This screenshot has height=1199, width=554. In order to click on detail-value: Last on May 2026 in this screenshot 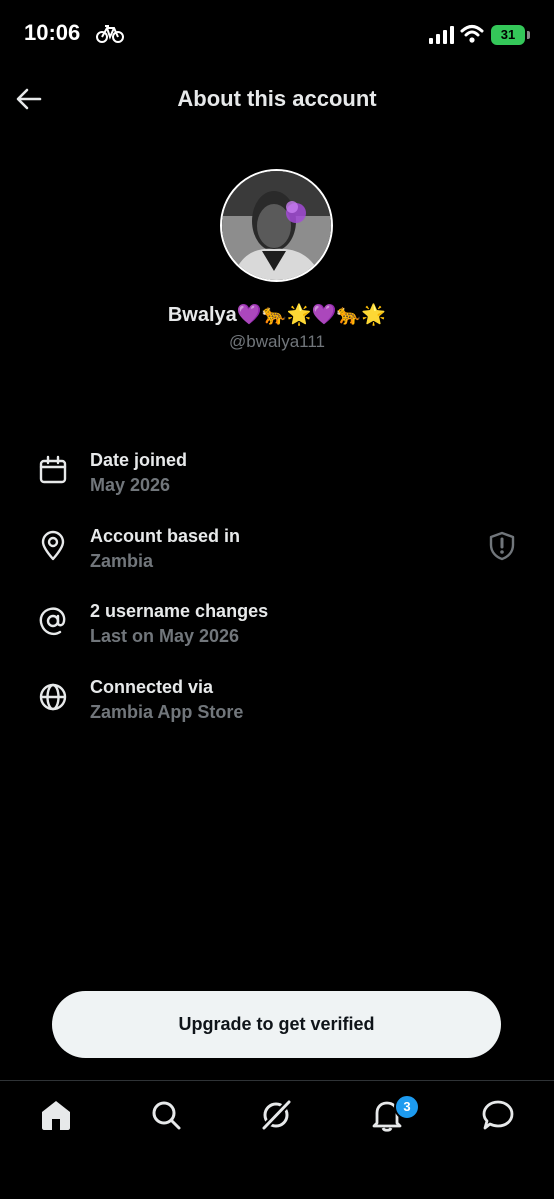, I will do `click(165, 636)`.